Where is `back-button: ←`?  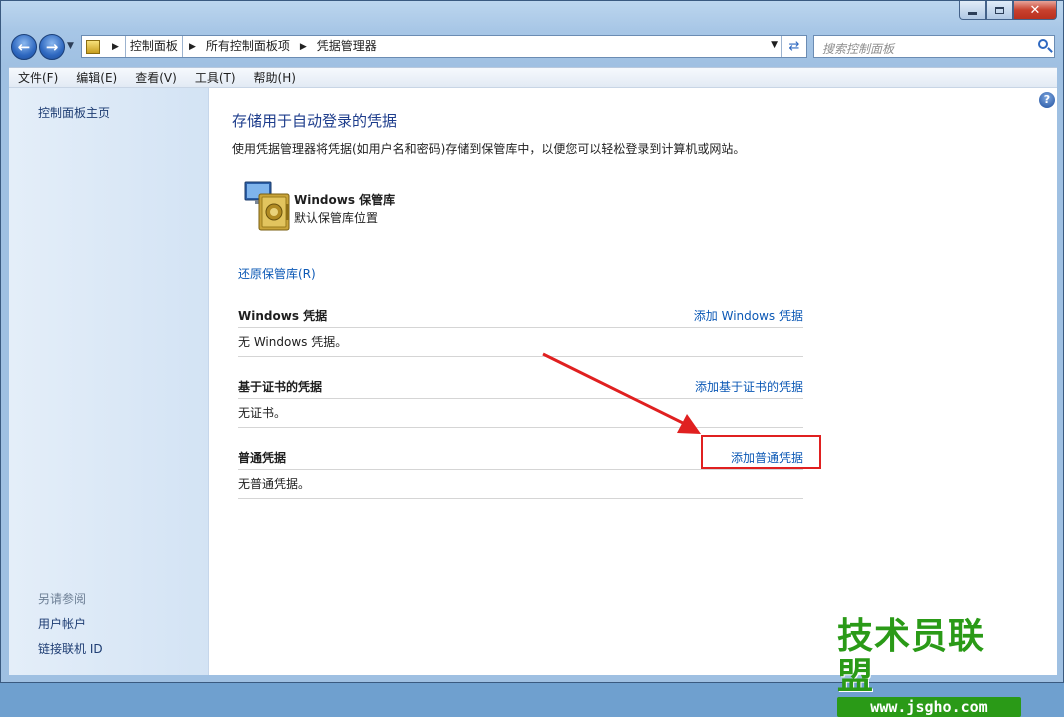
back-button: ← is located at coordinates (24, 47).